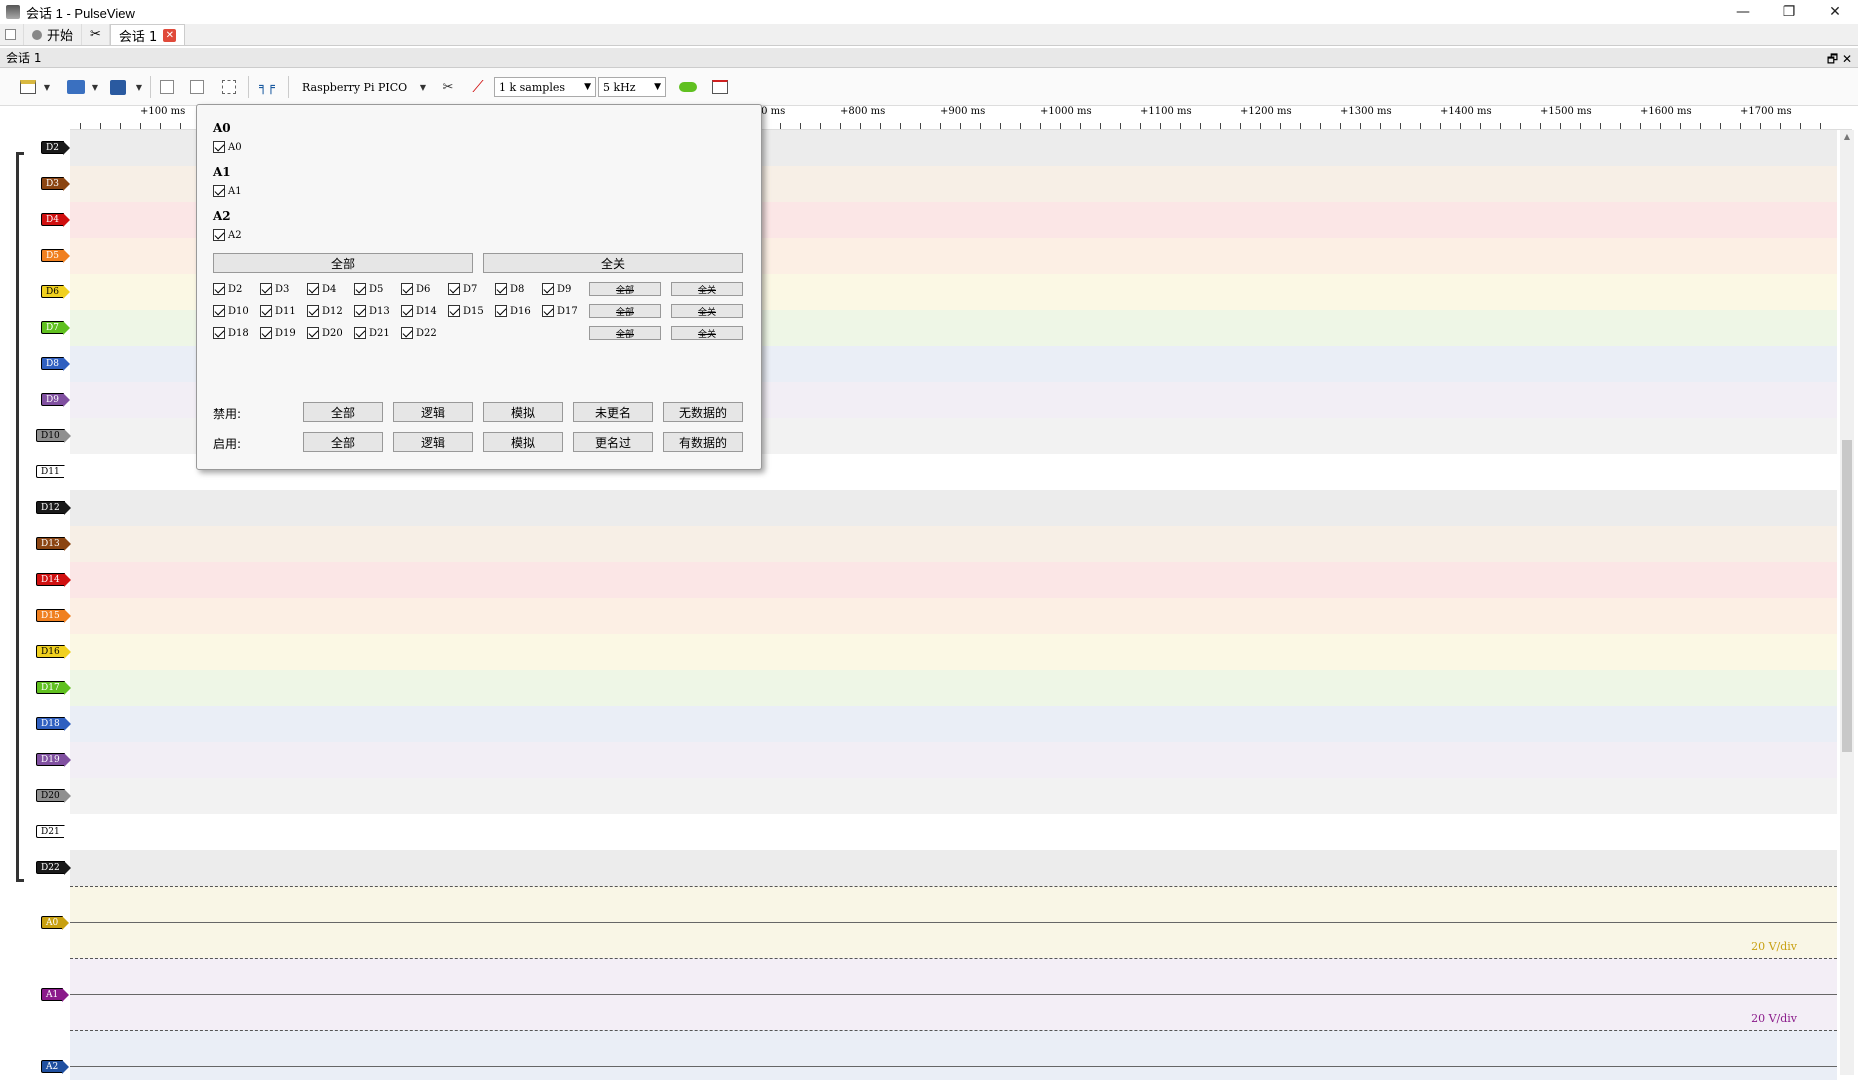 The height and width of the screenshot is (1080, 1858). Describe the element at coordinates (55, 1067) in the screenshot. I see `channel-label-a2: A2` at that location.